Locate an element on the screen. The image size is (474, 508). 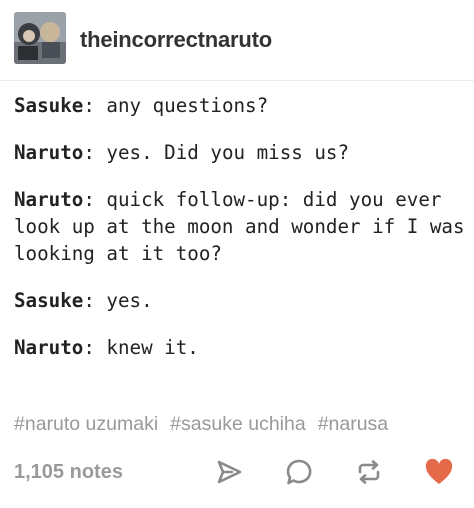
notes-count: 1,105 notes is located at coordinates (68, 472).